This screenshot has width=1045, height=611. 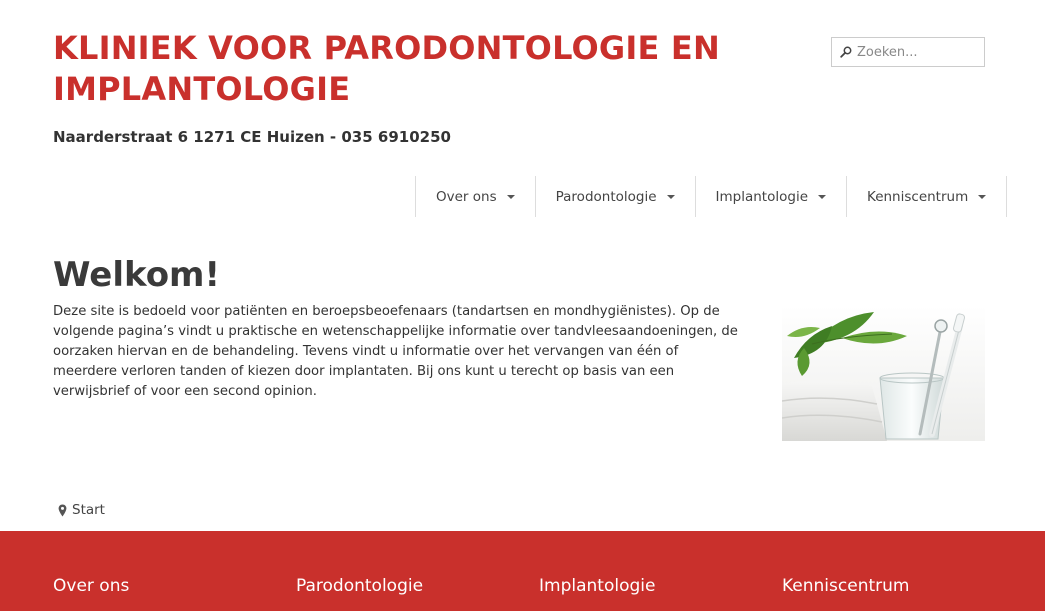 I want to click on footer-heading-kenniscentrum: Kenniscentrum, so click(x=845, y=586).